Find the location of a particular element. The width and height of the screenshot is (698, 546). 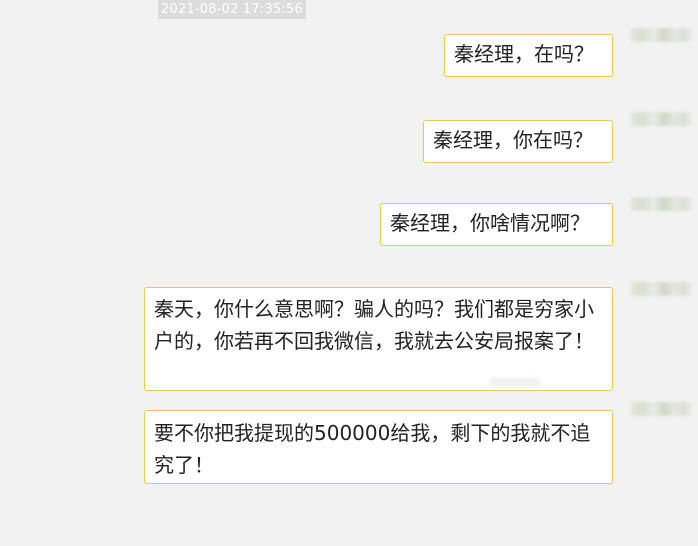

message-bubble: 秦经理，你啥情况啊？ is located at coordinates (496, 224).